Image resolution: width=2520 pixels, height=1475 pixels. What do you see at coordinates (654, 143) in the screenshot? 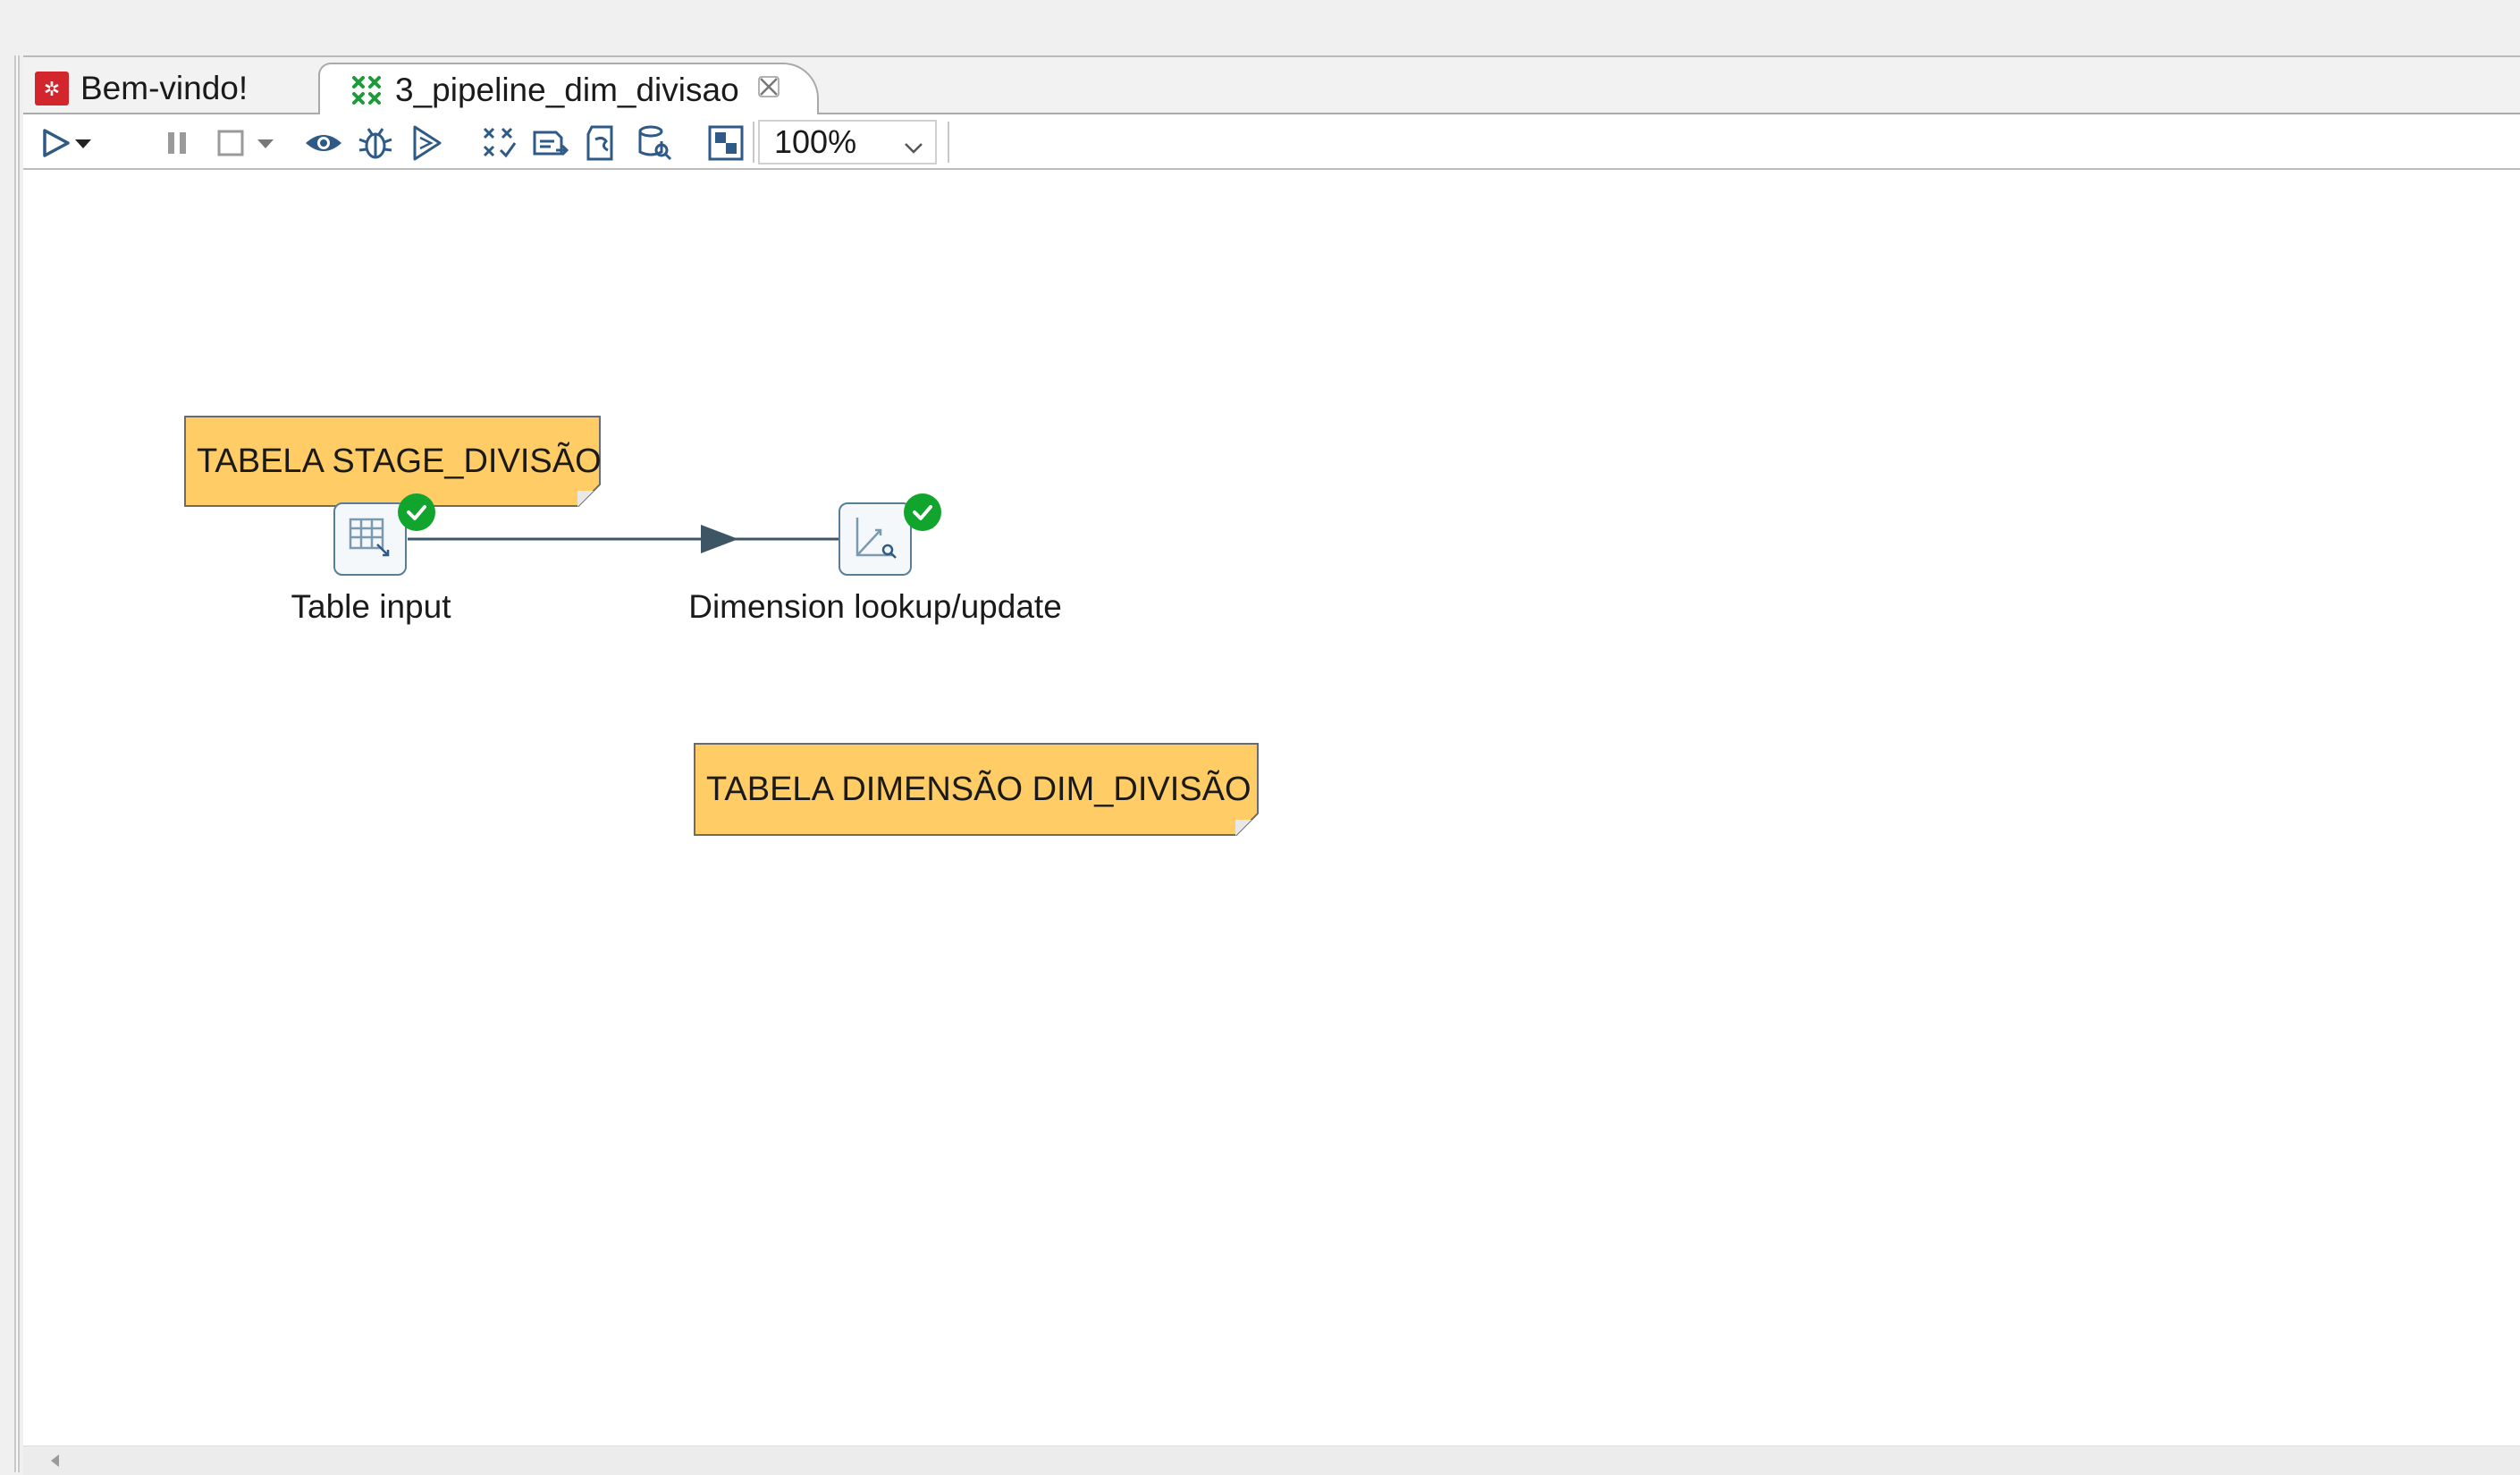
I see `explore-db-icon` at bounding box center [654, 143].